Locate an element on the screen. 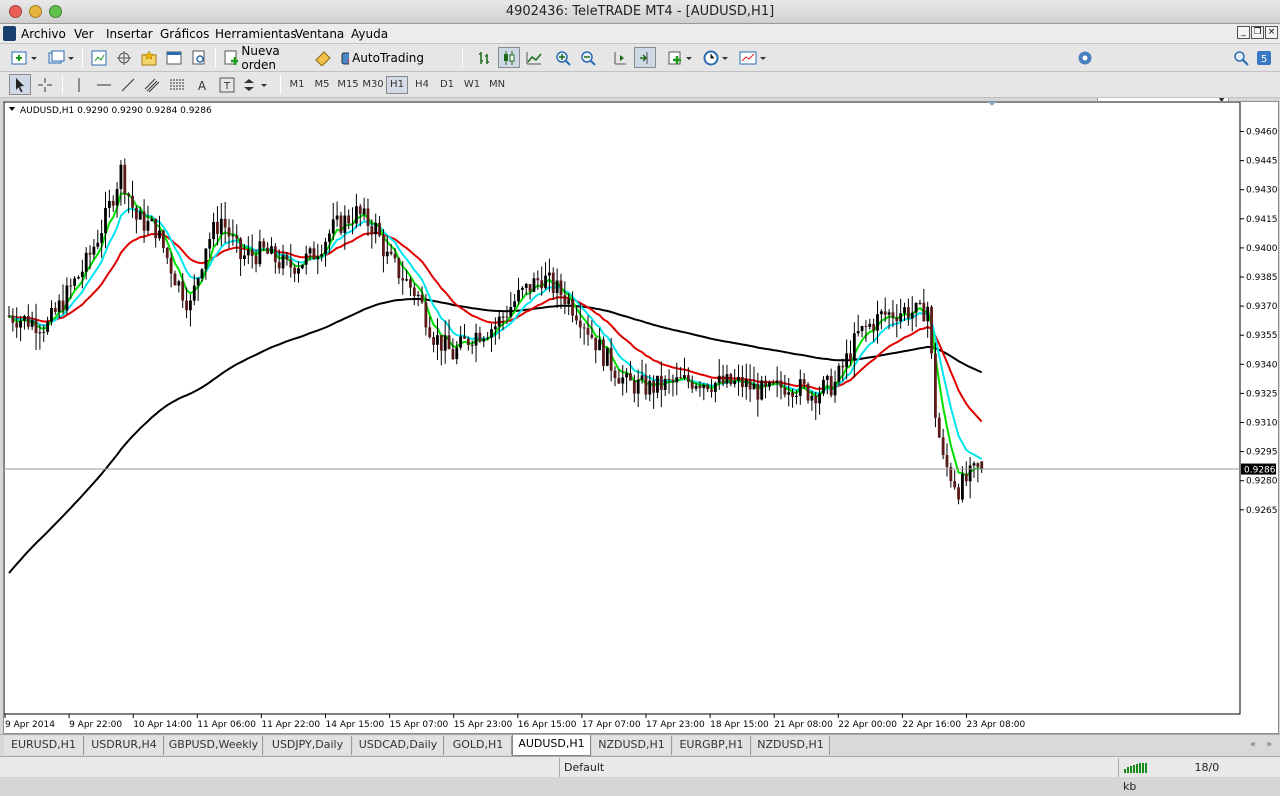  community-button: 5 is located at coordinates (1264, 57).